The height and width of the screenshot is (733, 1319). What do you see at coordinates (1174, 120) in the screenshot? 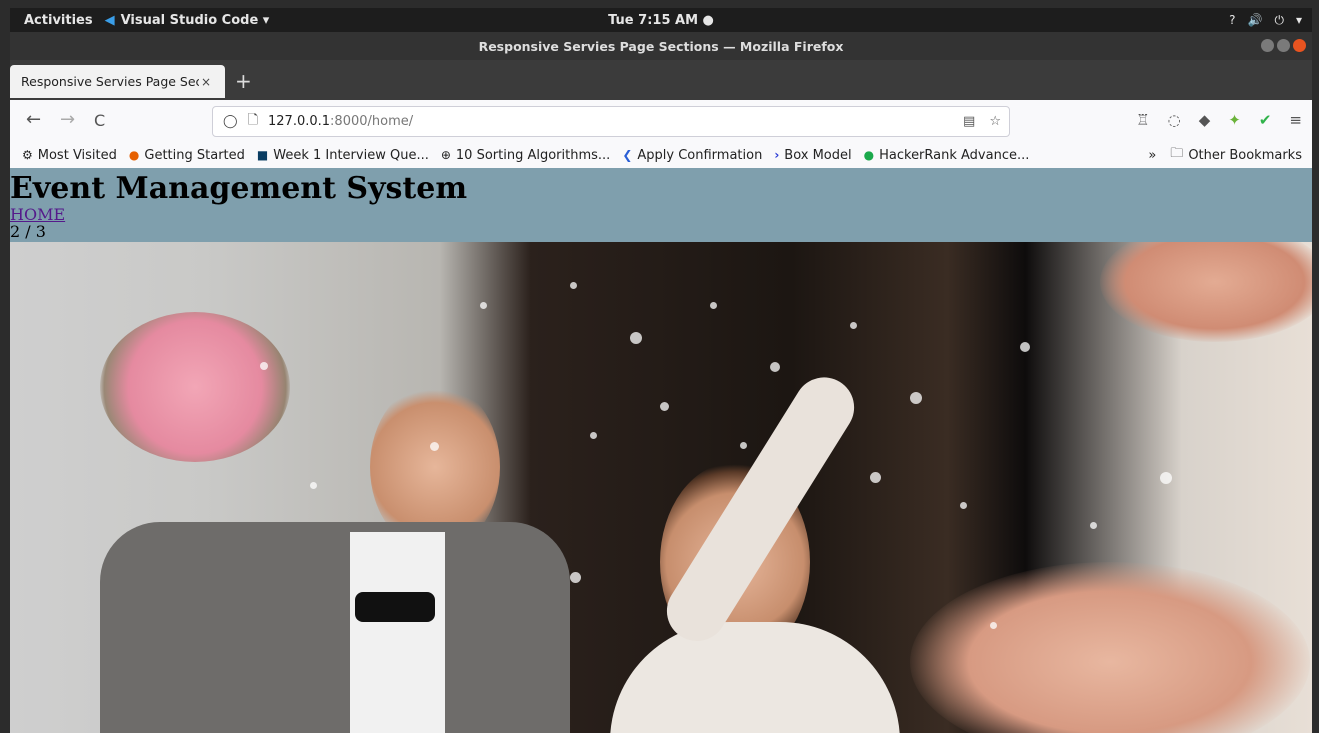
I see `pocket-icon: ◌` at bounding box center [1174, 120].